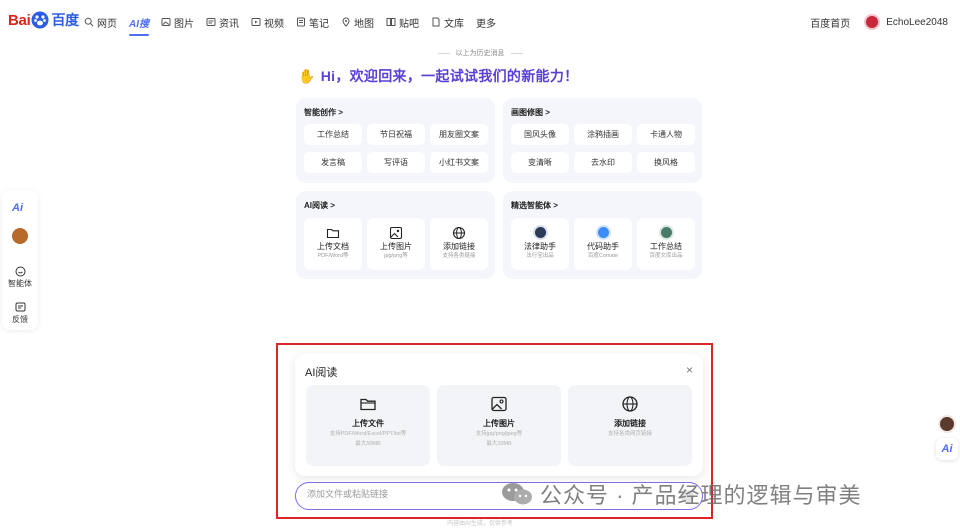  What do you see at coordinates (517, 494) in the screenshot?
I see `wechat-icon` at bounding box center [517, 494].